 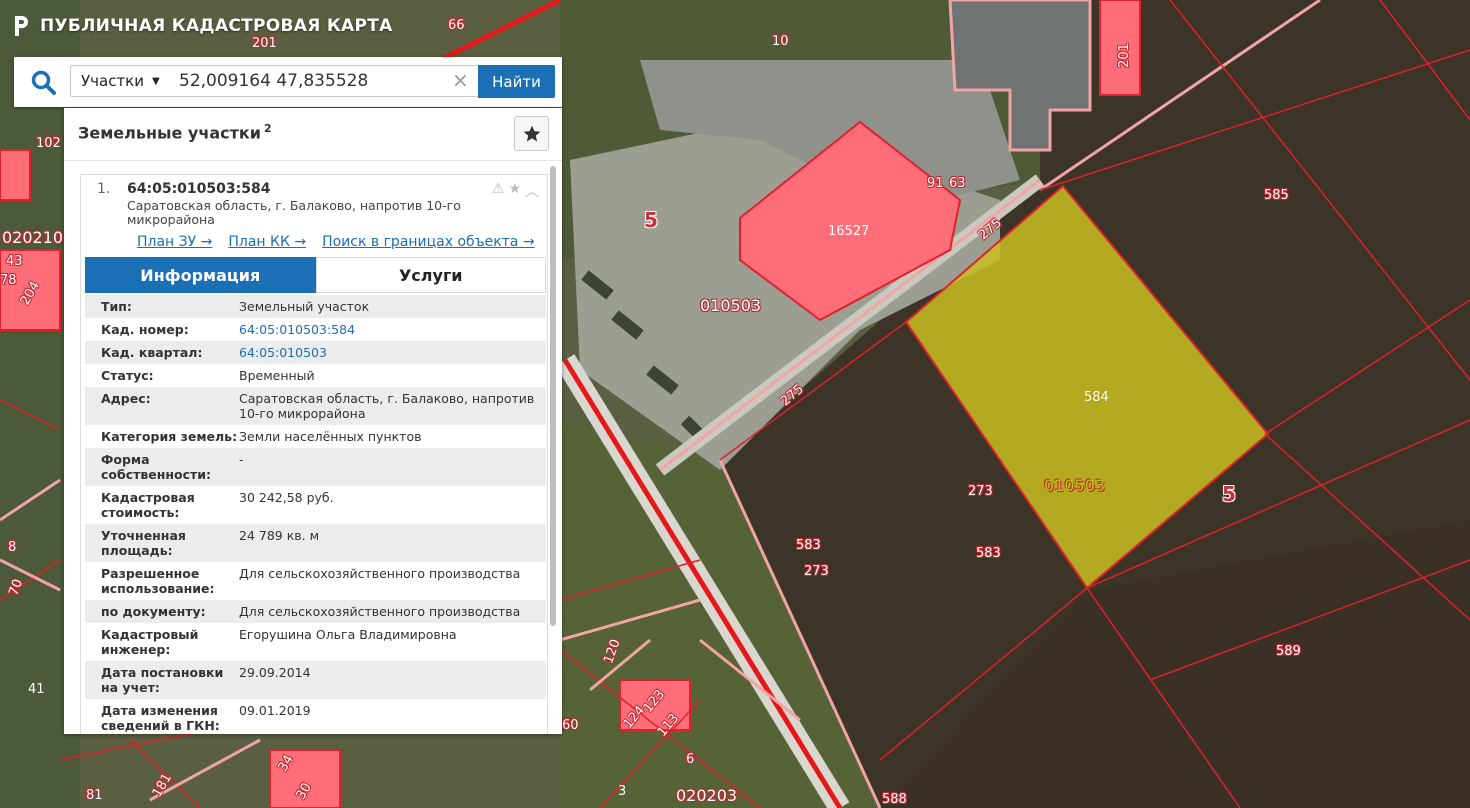 What do you see at coordinates (498, 191) in the screenshot?
I see `warning-icon: ⚠` at bounding box center [498, 191].